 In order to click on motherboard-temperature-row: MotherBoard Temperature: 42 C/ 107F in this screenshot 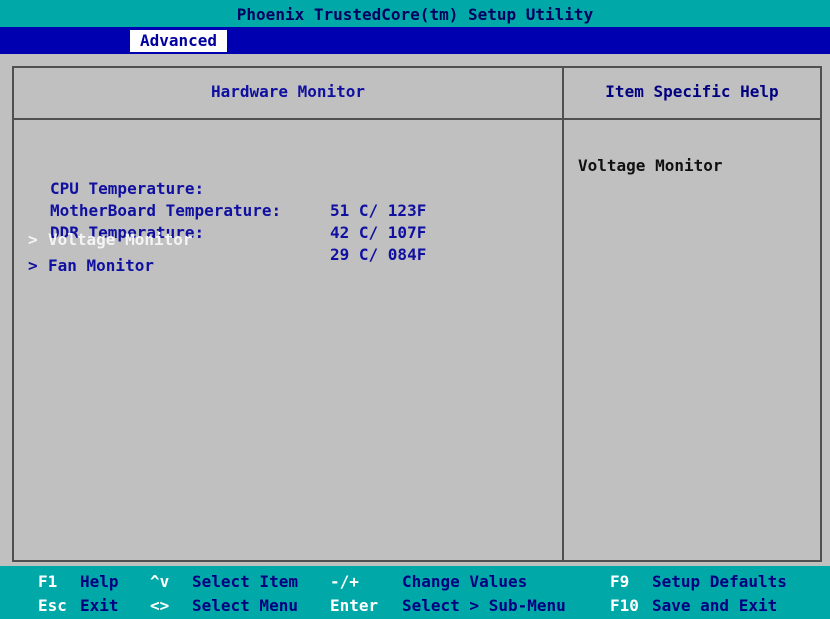, I will do `click(238, 210)`.